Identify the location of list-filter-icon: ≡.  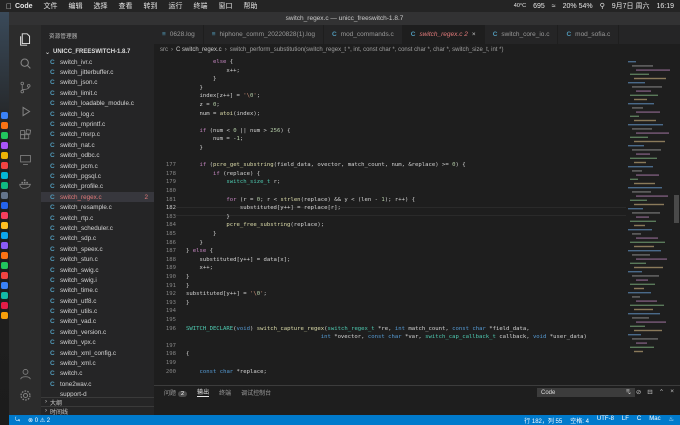
(628, 392).